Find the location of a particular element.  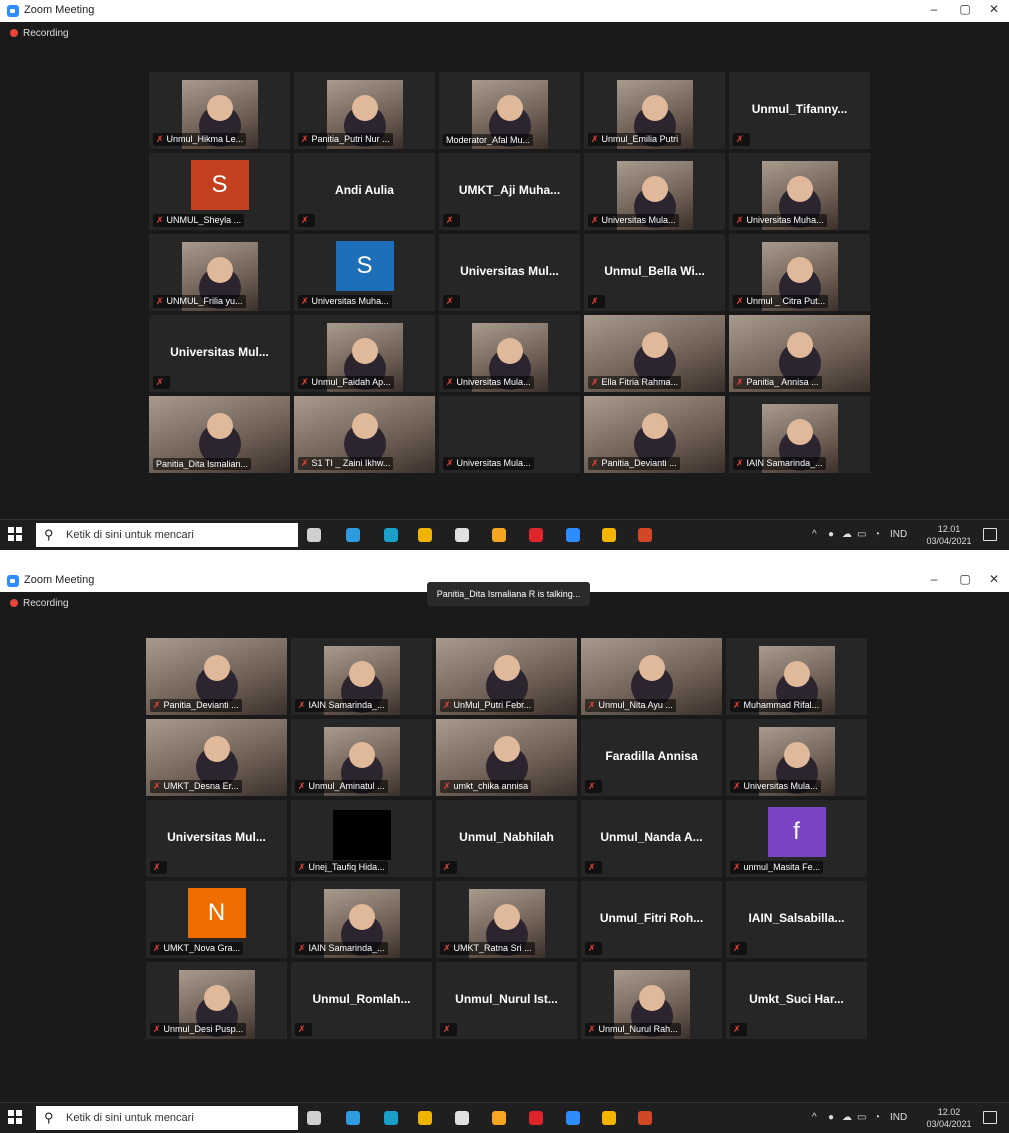

participant-tile: ✗ Unmul_Emilia Putri is located at coordinates (654, 110).